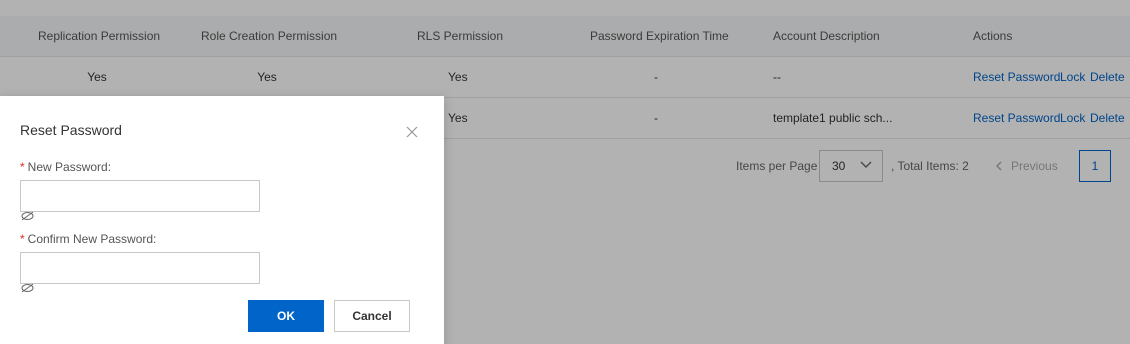 The image size is (1130, 344). What do you see at coordinates (140, 268) in the screenshot?
I see `confirm-password-input` at bounding box center [140, 268].